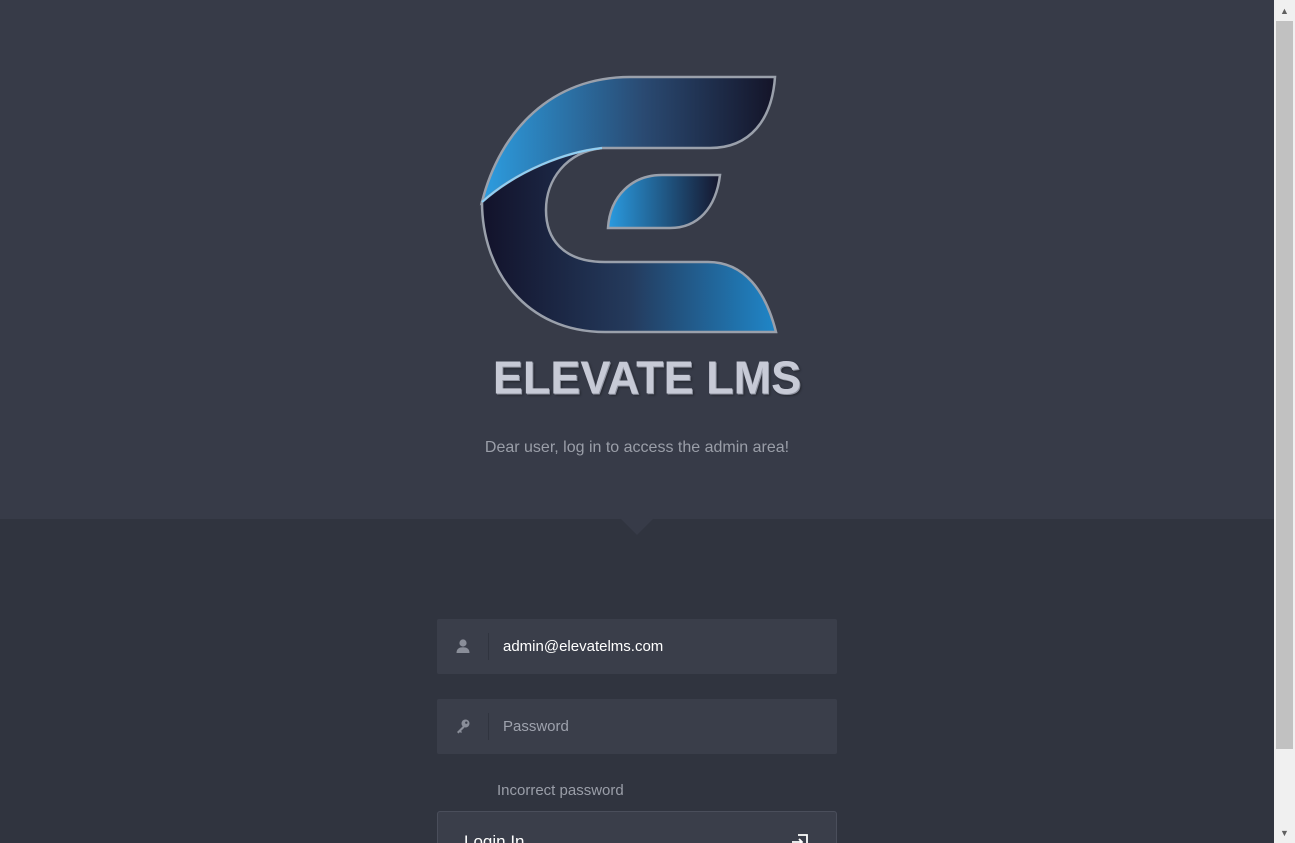  I want to click on panel-pointer, so click(637, 526).